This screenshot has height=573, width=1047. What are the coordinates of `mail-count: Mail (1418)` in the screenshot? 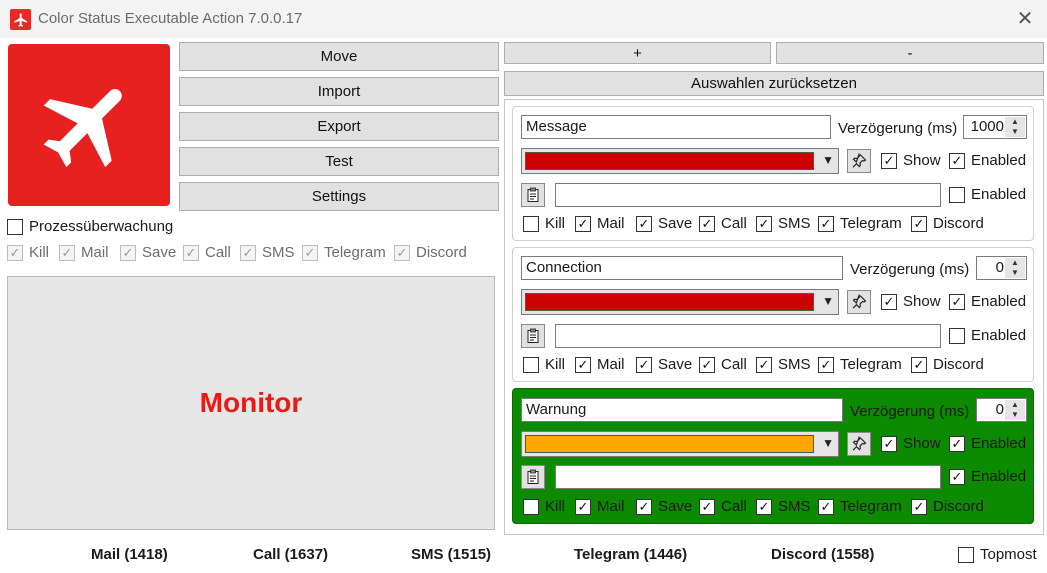 It's located at (129, 554).